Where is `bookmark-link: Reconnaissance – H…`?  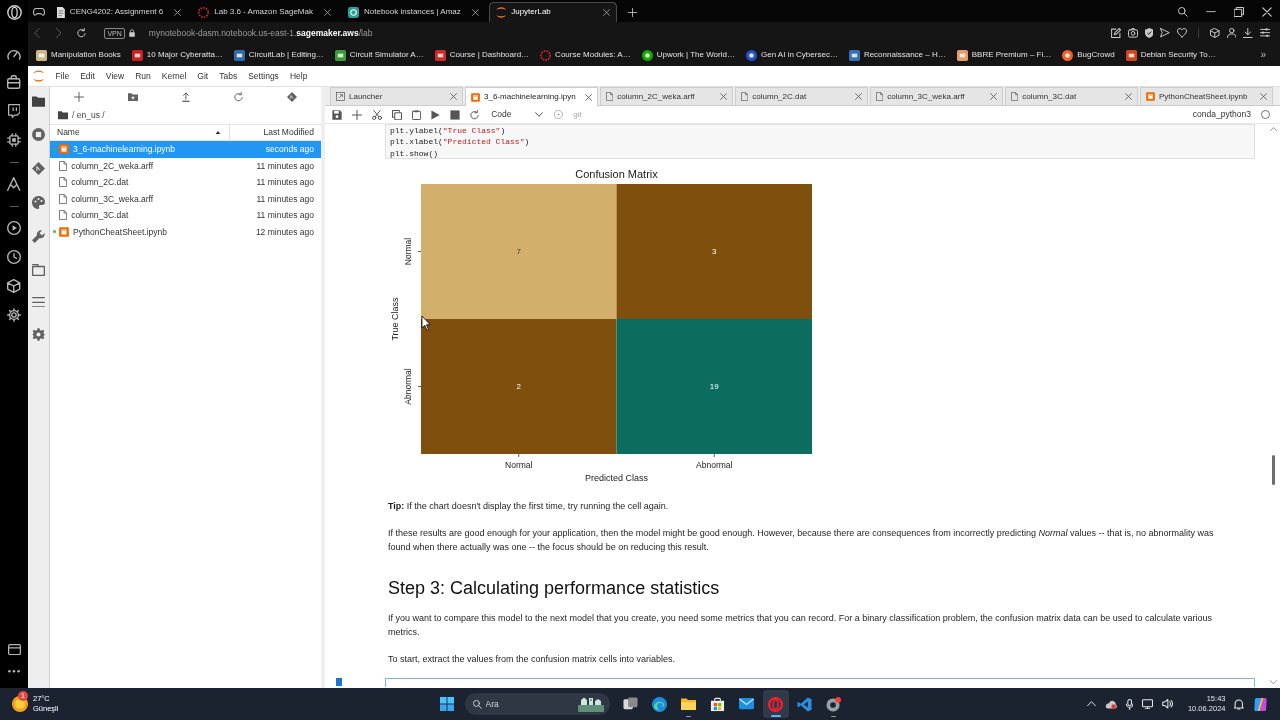 bookmark-link: Reconnaissance – H… is located at coordinates (897, 55).